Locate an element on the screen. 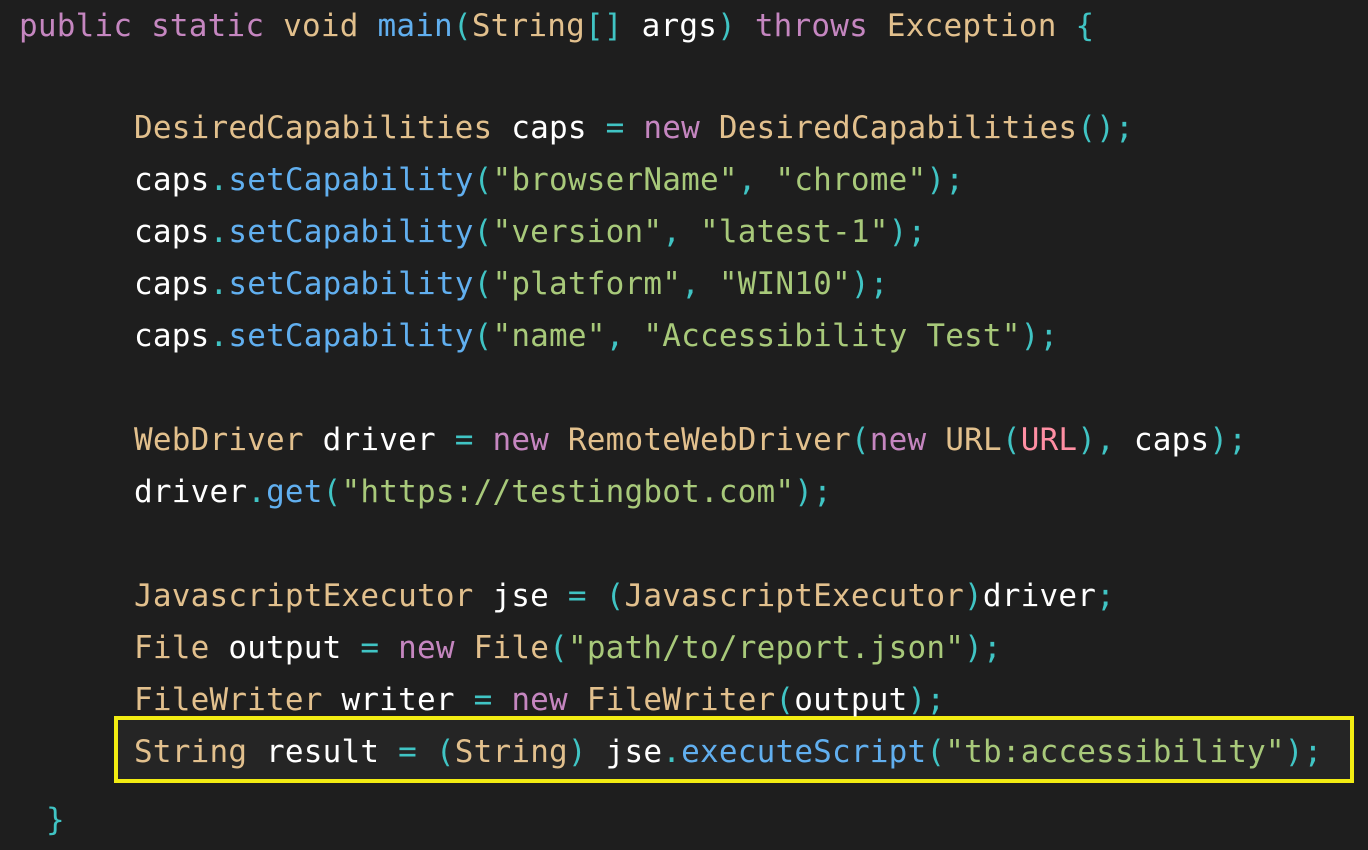 This screenshot has height=850, width=1368. code-token: "latest-1" is located at coordinates (794, 232).